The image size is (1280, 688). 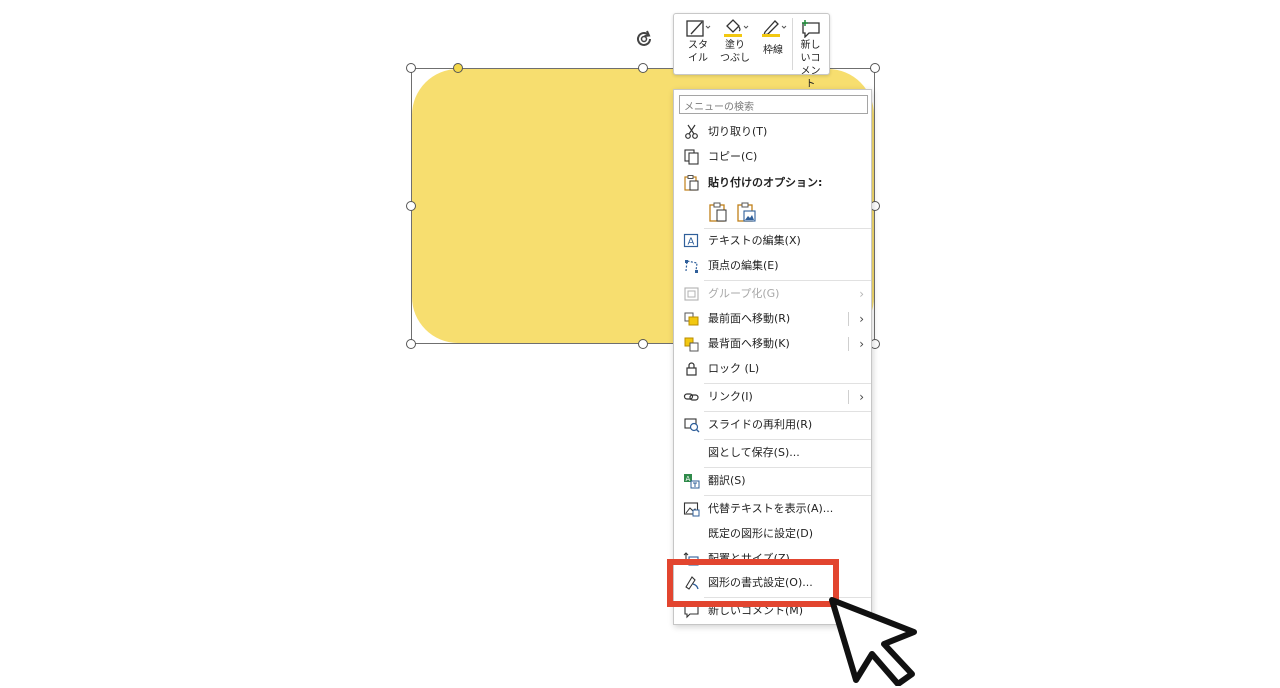 I want to click on copy-icon, so click(x=691, y=157).